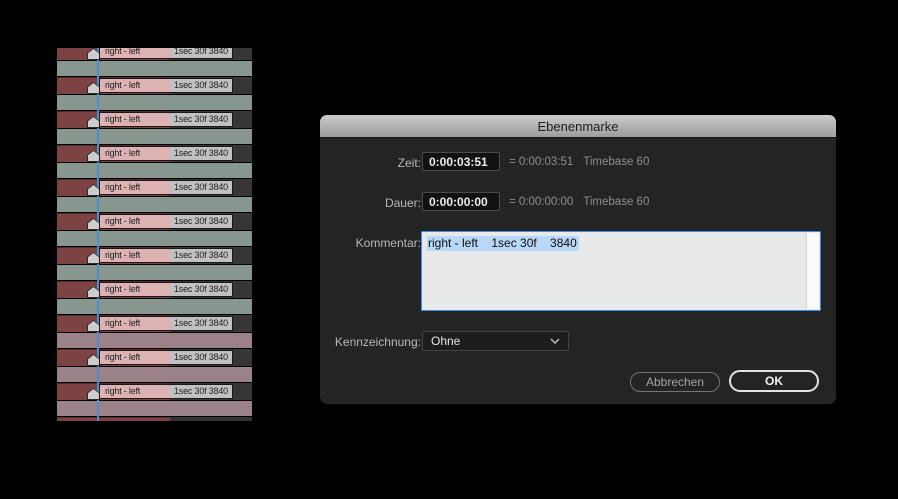  What do you see at coordinates (461, 201) in the screenshot?
I see `duration-input` at bounding box center [461, 201].